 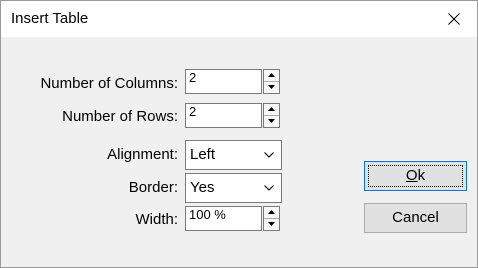 I want to click on columns-label: Number of Columns:, so click(x=109, y=83).